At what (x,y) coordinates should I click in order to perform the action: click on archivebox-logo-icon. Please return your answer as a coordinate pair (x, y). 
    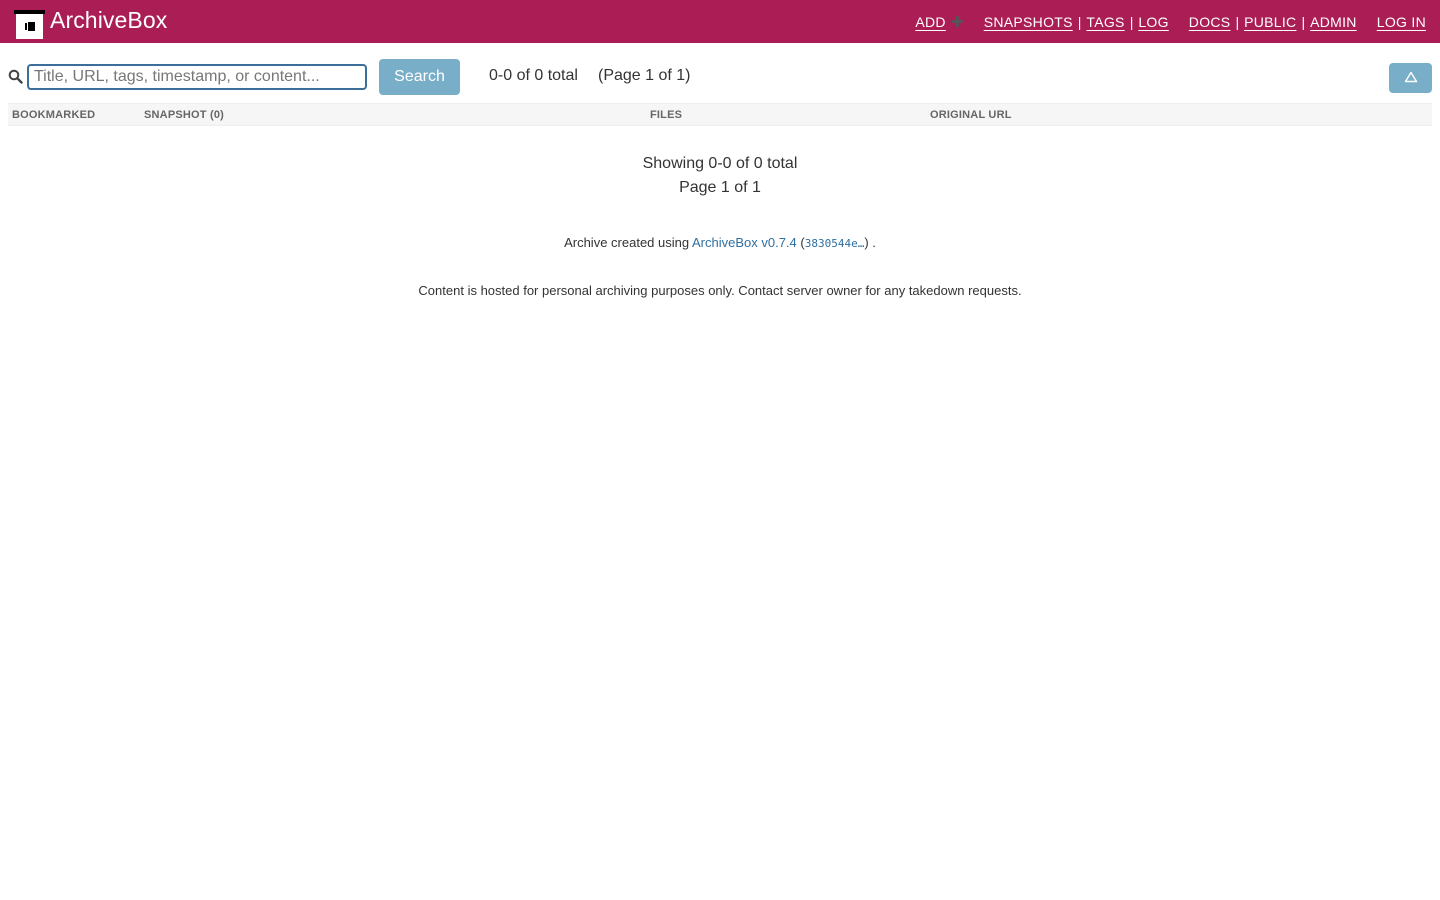
    Looking at the image, I should click on (29, 24).